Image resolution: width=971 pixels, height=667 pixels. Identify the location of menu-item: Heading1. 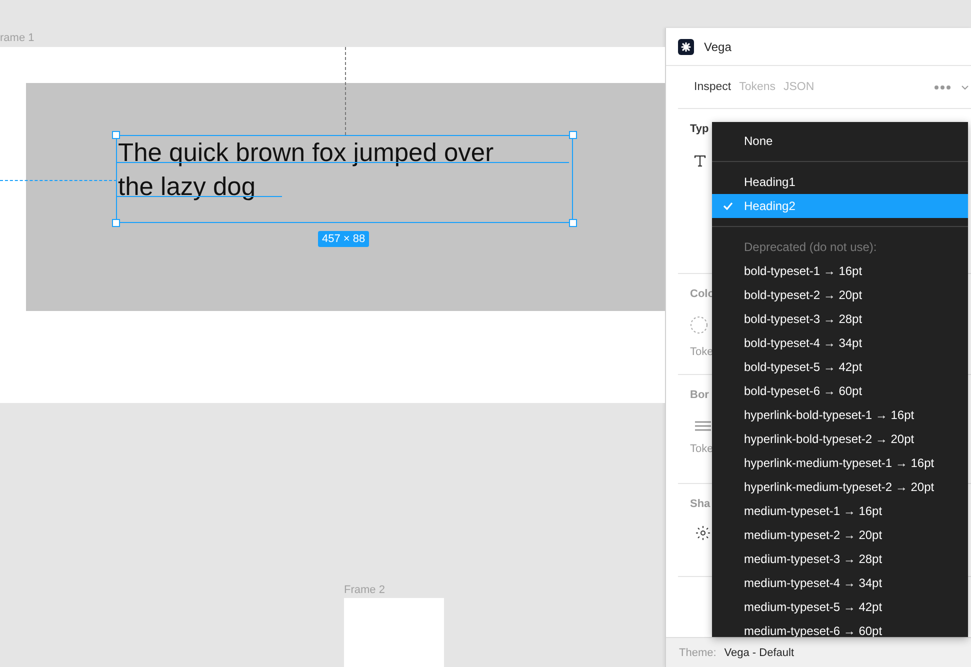
(840, 182).